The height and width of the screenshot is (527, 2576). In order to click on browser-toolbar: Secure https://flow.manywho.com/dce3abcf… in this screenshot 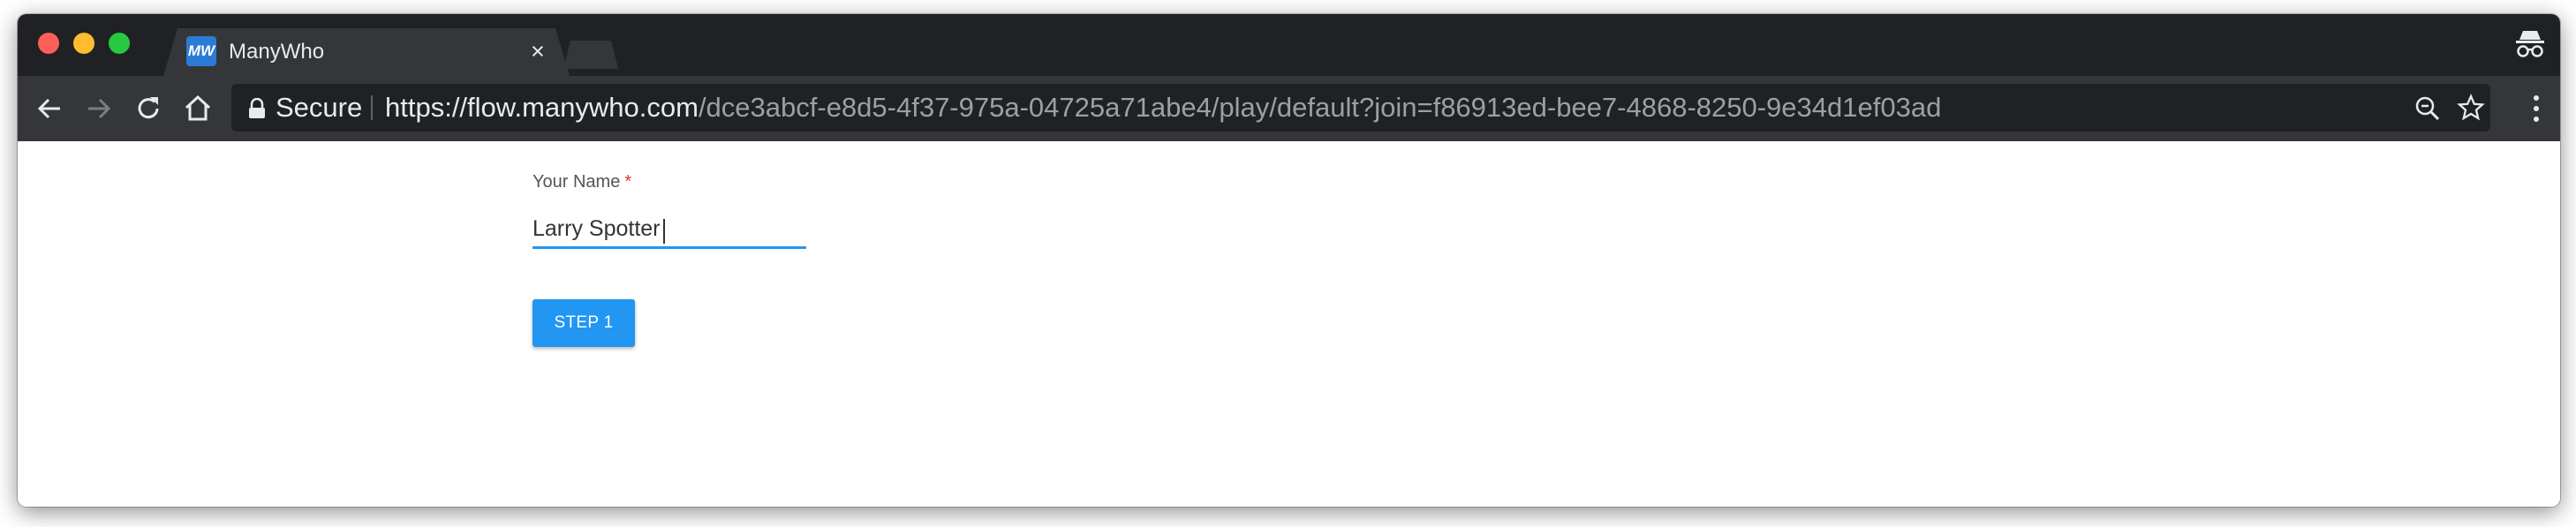, I will do `click(1289, 108)`.